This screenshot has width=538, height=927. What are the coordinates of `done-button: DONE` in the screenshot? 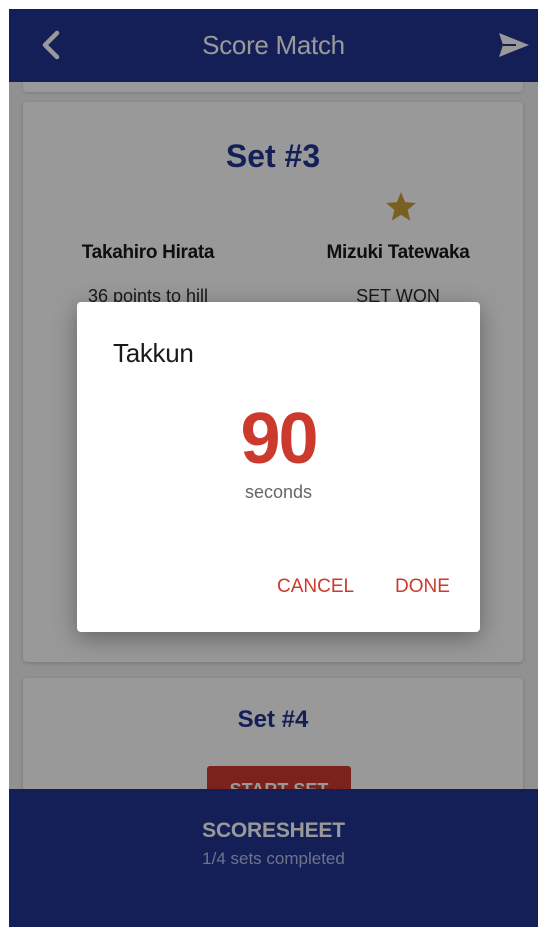 It's located at (422, 587).